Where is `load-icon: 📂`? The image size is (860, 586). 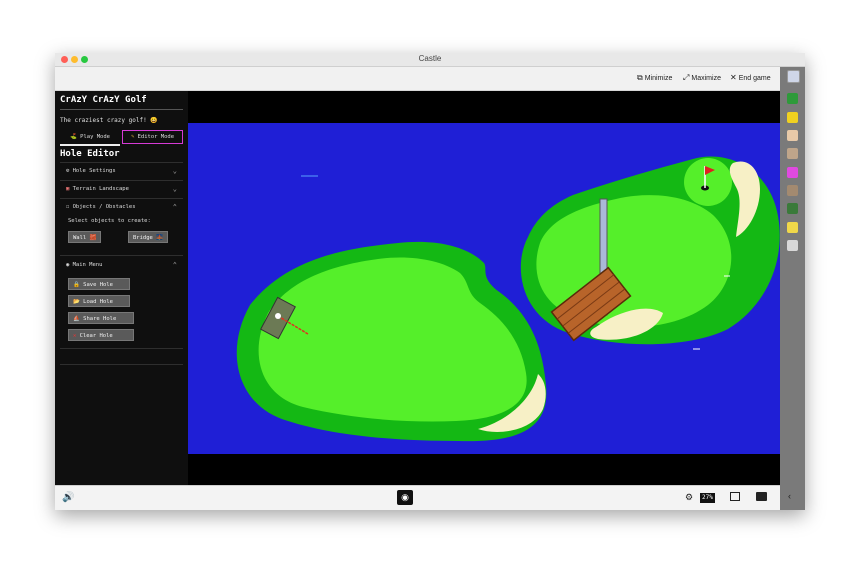
load-icon: 📂 is located at coordinates (76, 302).